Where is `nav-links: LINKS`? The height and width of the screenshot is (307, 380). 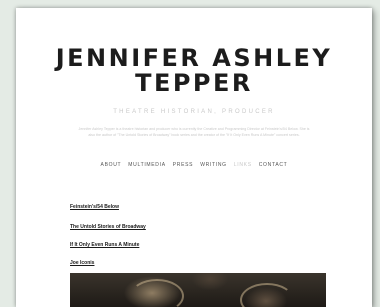
nav-links: LINKS is located at coordinates (243, 165).